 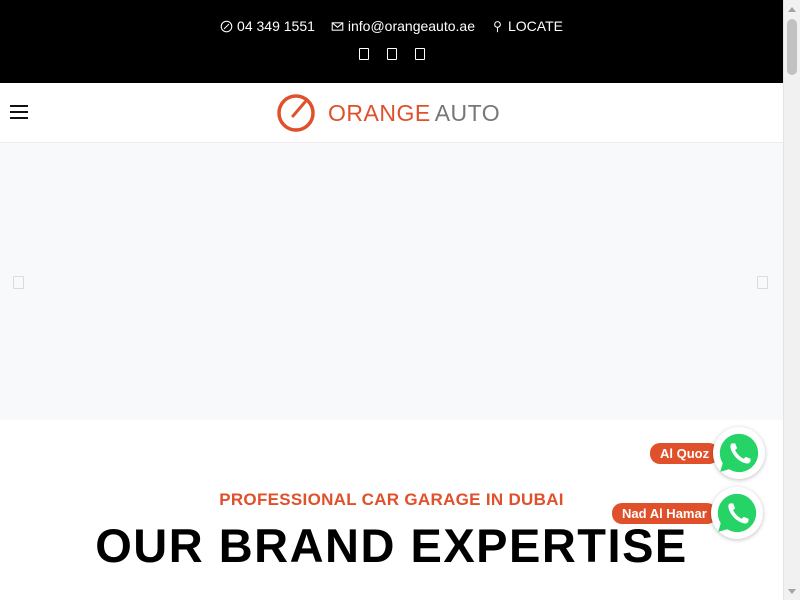 I want to click on email-link: info@orangeauto.ae, so click(x=403, y=26).